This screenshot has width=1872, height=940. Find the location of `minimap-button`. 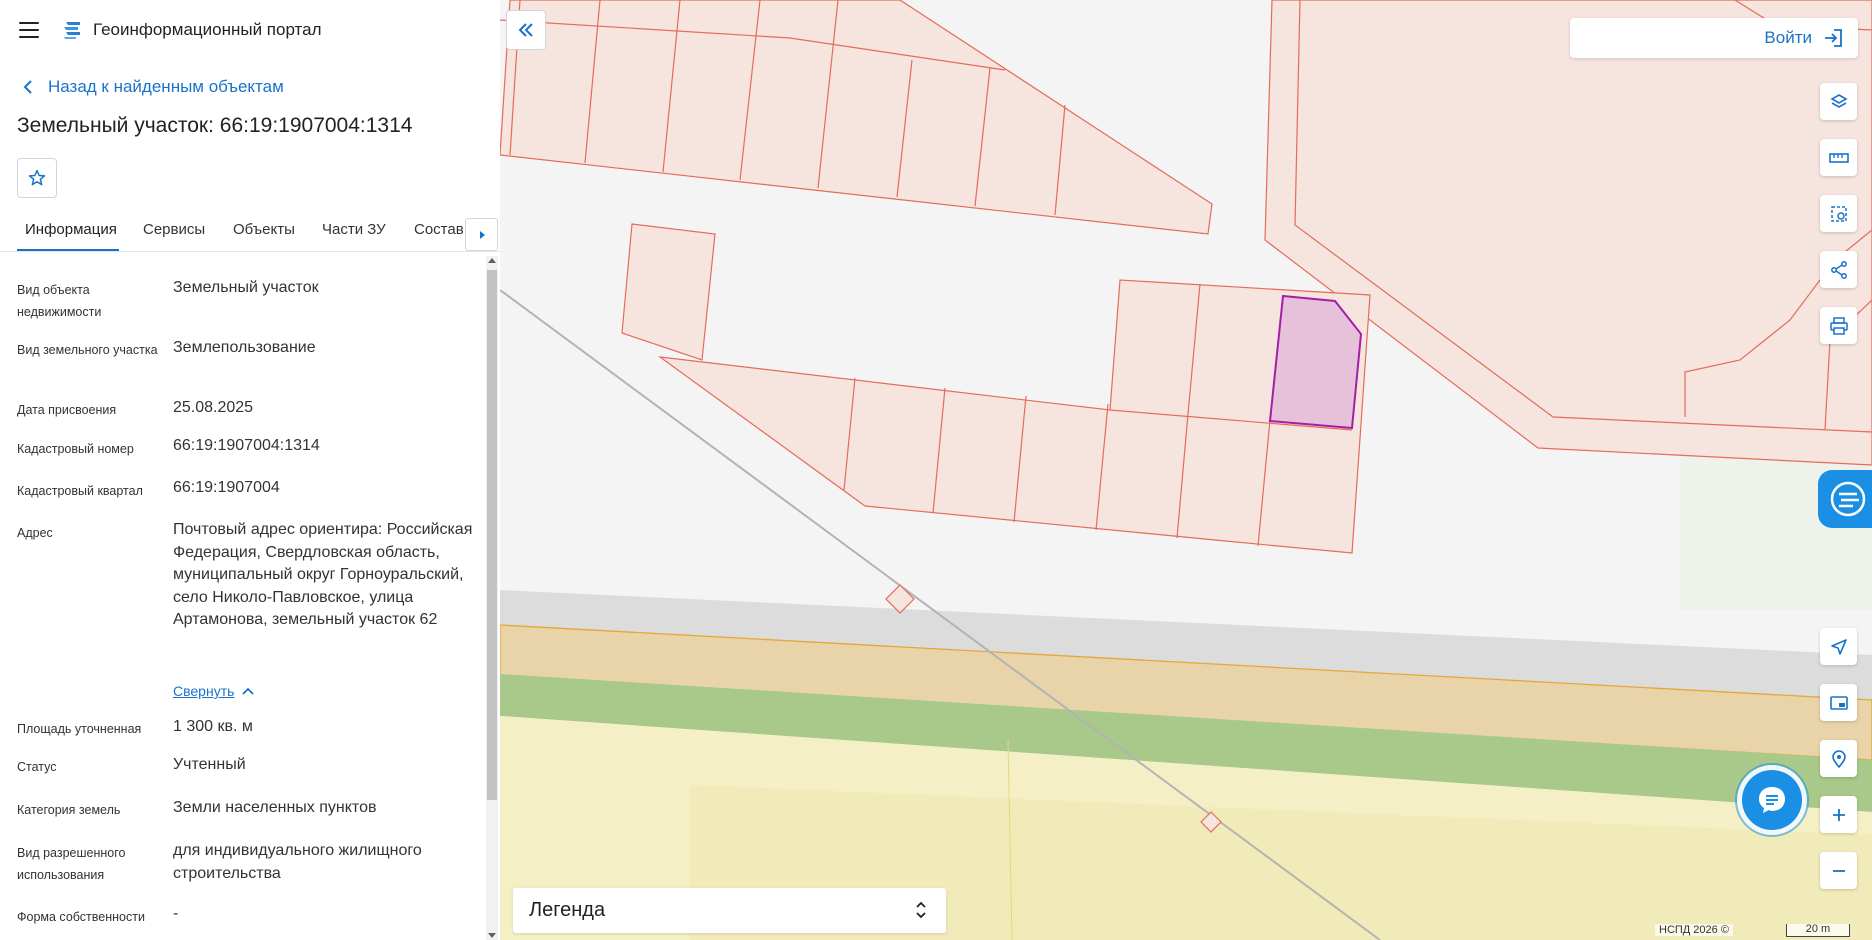

minimap-button is located at coordinates (1838, 702).